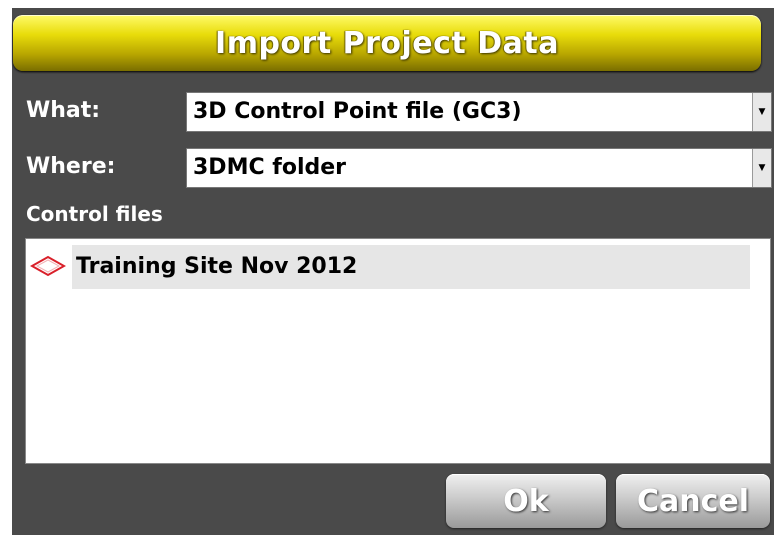 This screenshot has height=535, width=774. I want to click on cancel-button: Cancel, so click(693, 501).